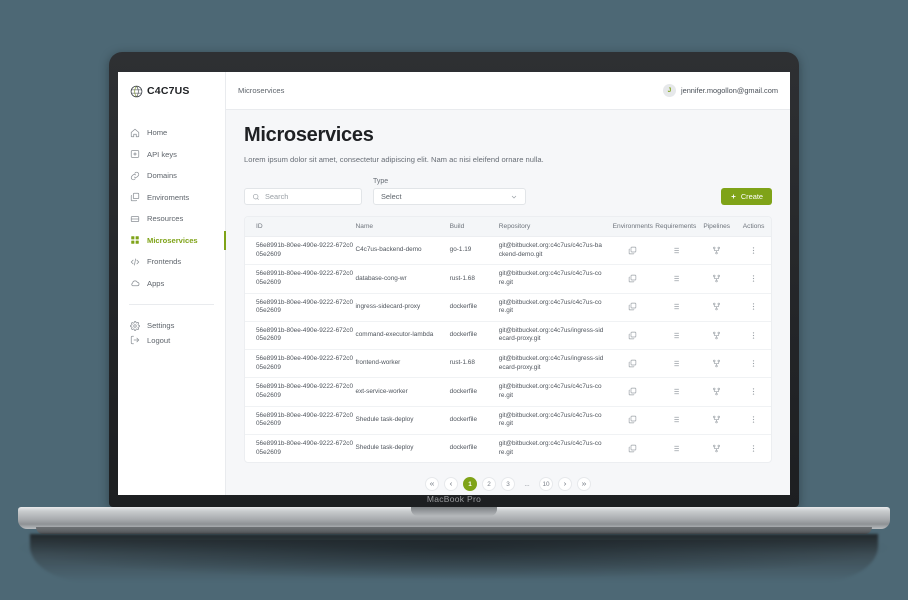 This screenshot has height=600, width=908. Describe the element at coordinates (171, 326) in the screenshot. I see `sidebar-item-settings: Settings` at that location.